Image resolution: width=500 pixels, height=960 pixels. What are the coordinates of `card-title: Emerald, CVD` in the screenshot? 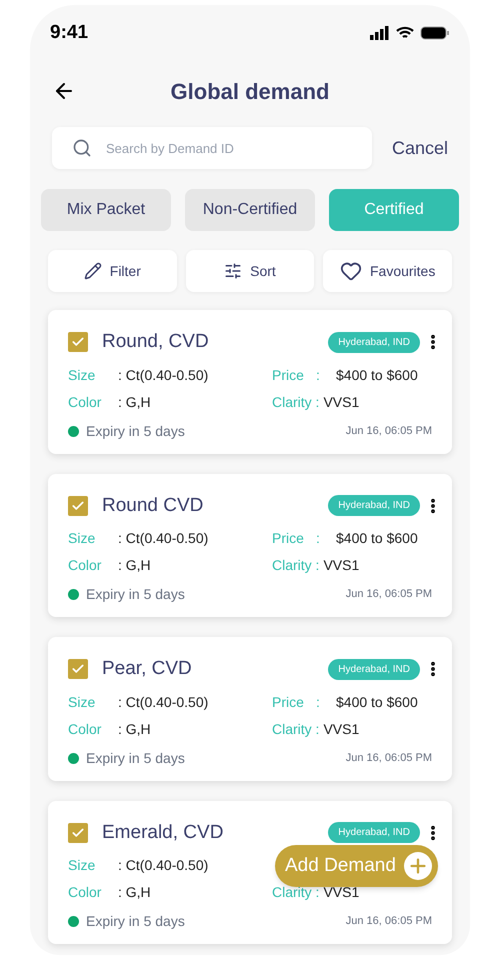 It's located at (163, 832).